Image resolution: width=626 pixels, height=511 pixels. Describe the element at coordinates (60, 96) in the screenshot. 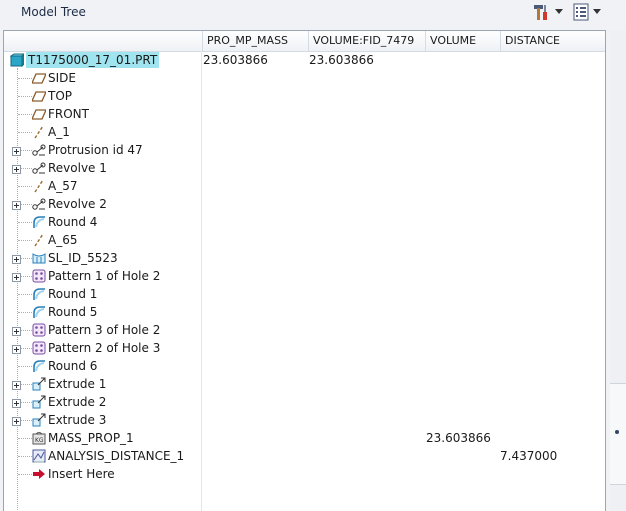

I see `tree-item-label: TOP` at that location.